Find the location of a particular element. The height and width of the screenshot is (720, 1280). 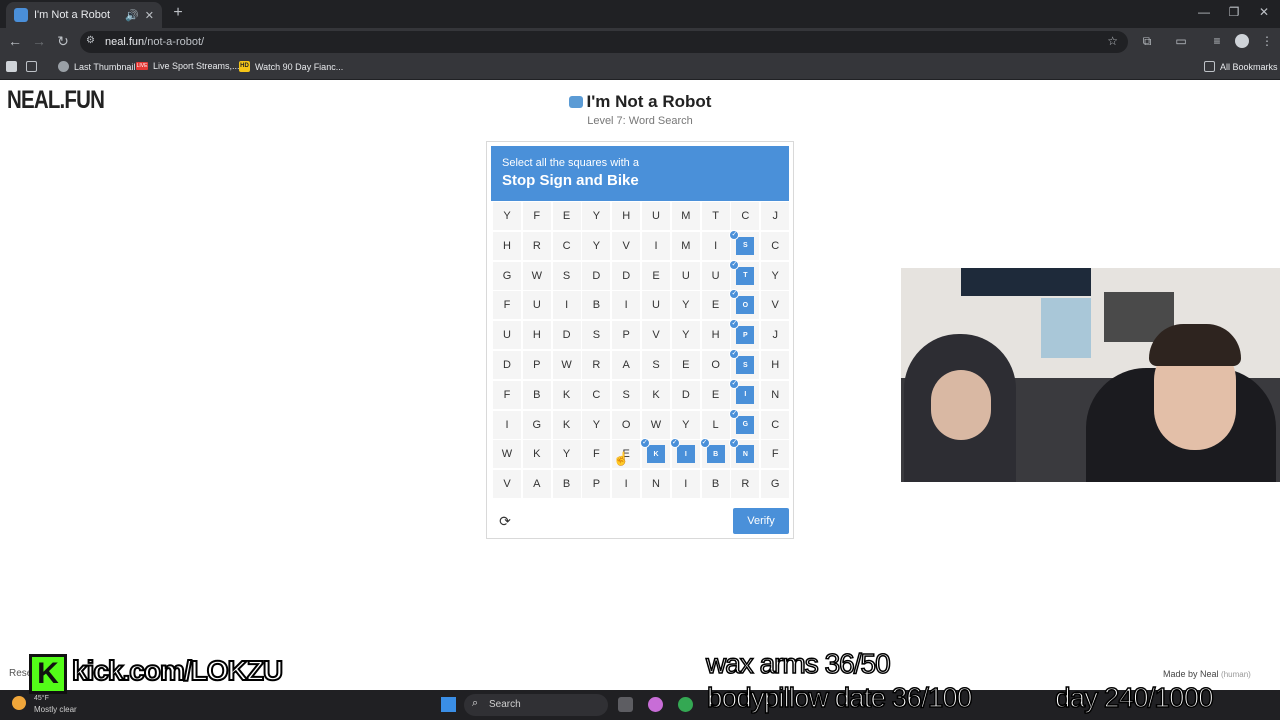

grid-cell: M is located at coordinates (685, 216).